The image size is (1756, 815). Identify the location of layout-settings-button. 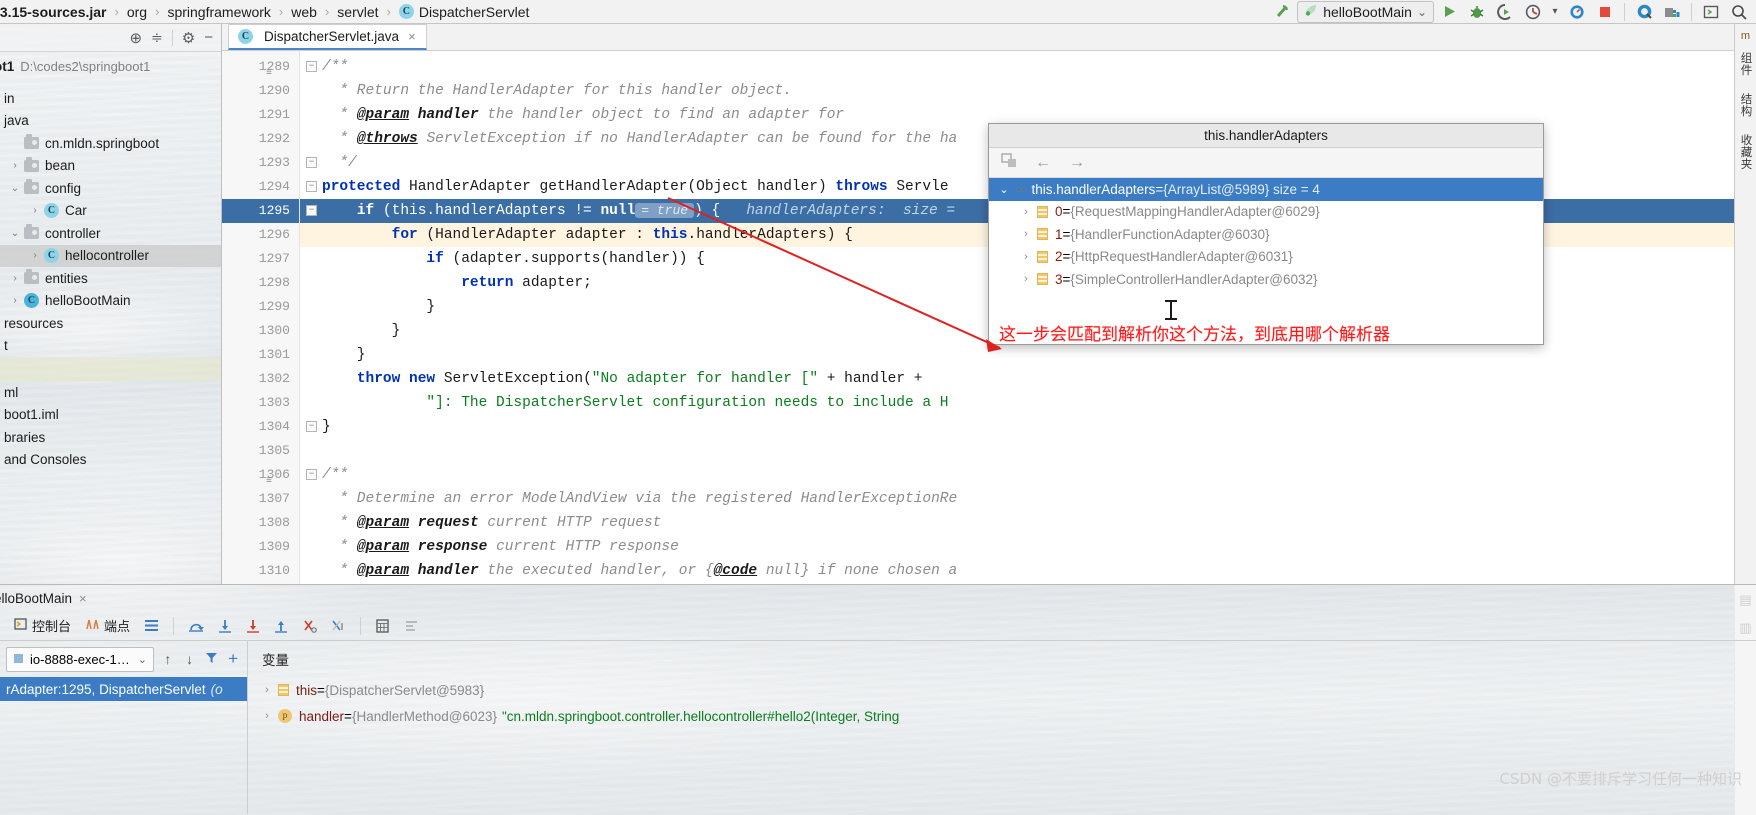
(151, 626).